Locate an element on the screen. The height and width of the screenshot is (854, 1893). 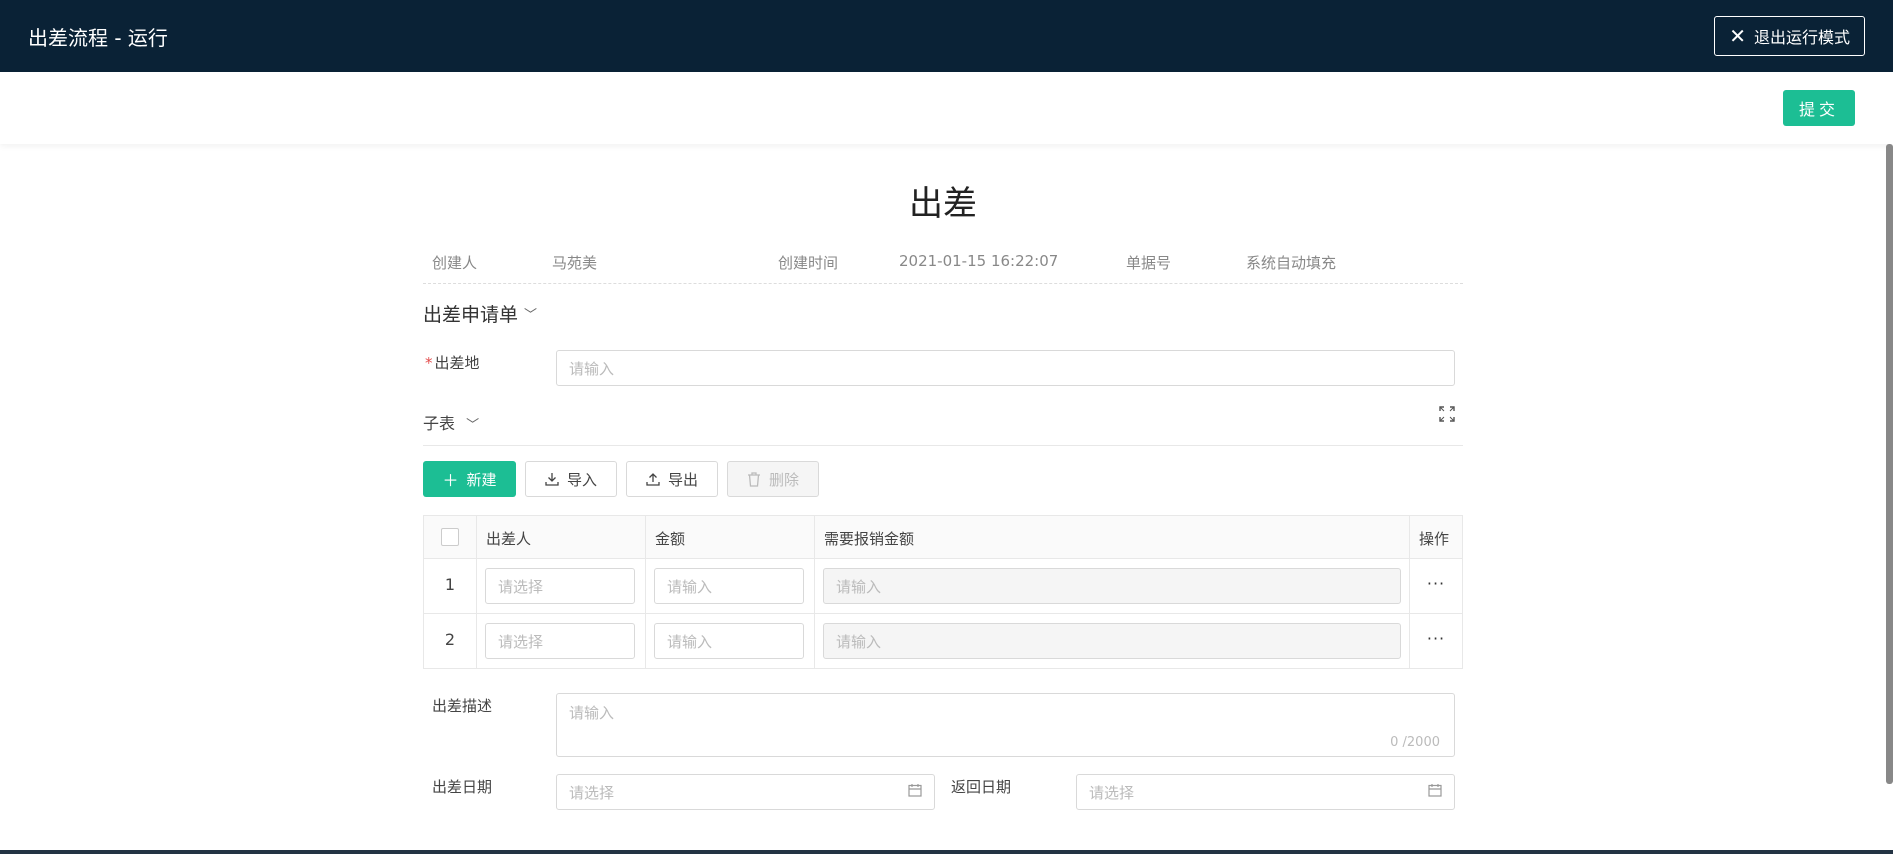
start-date-placeholder: 请选择 is located at coordinates (592, 792).